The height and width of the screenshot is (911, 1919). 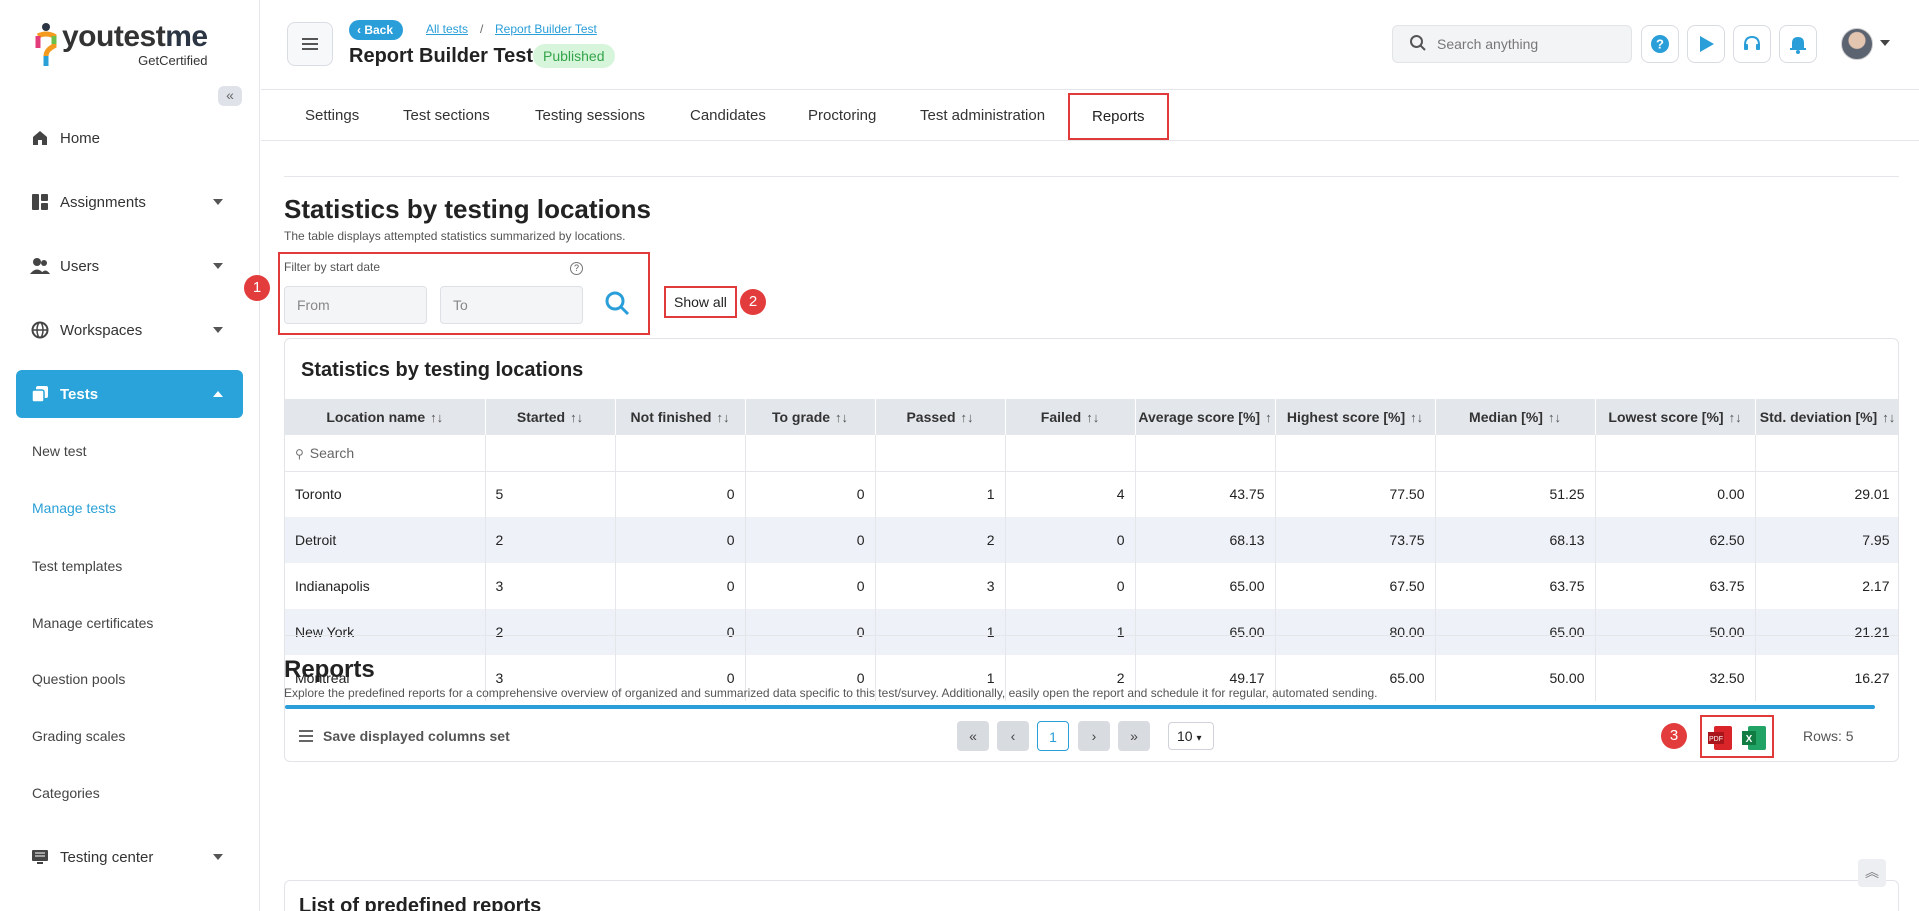 What do you see at coordinates (441, 56) in the screenshot?
I see `page-title: Report Builder Test` at bounding box center [441, 56].